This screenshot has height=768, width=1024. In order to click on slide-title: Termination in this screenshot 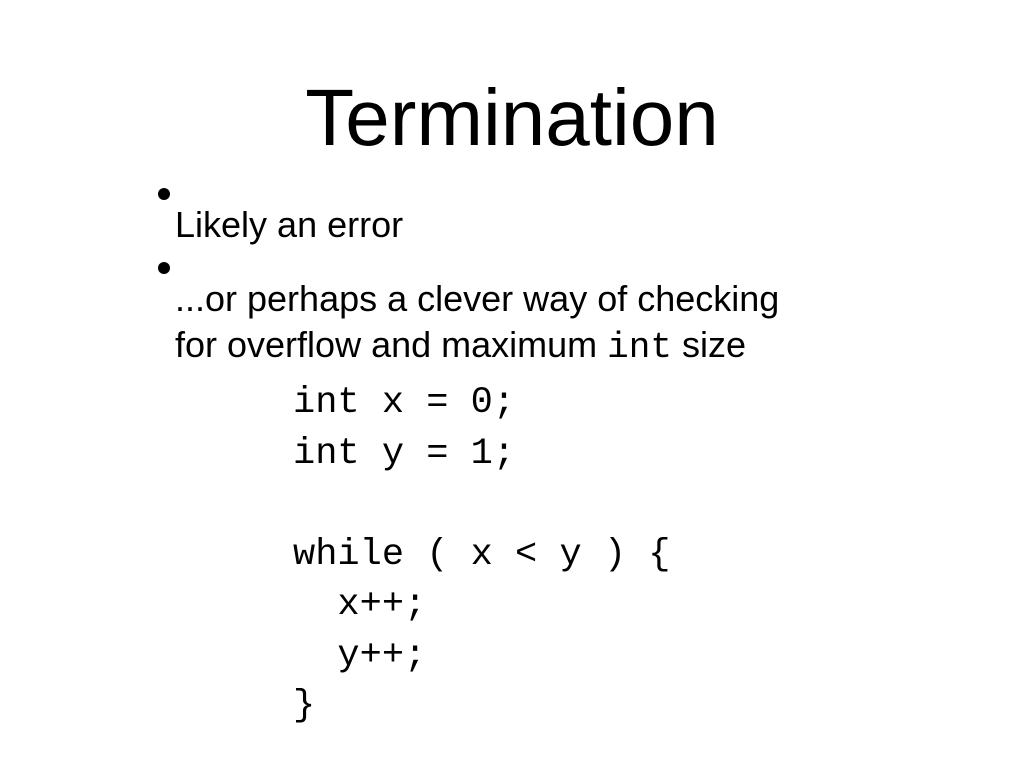, I will do `click(512, 117)`.